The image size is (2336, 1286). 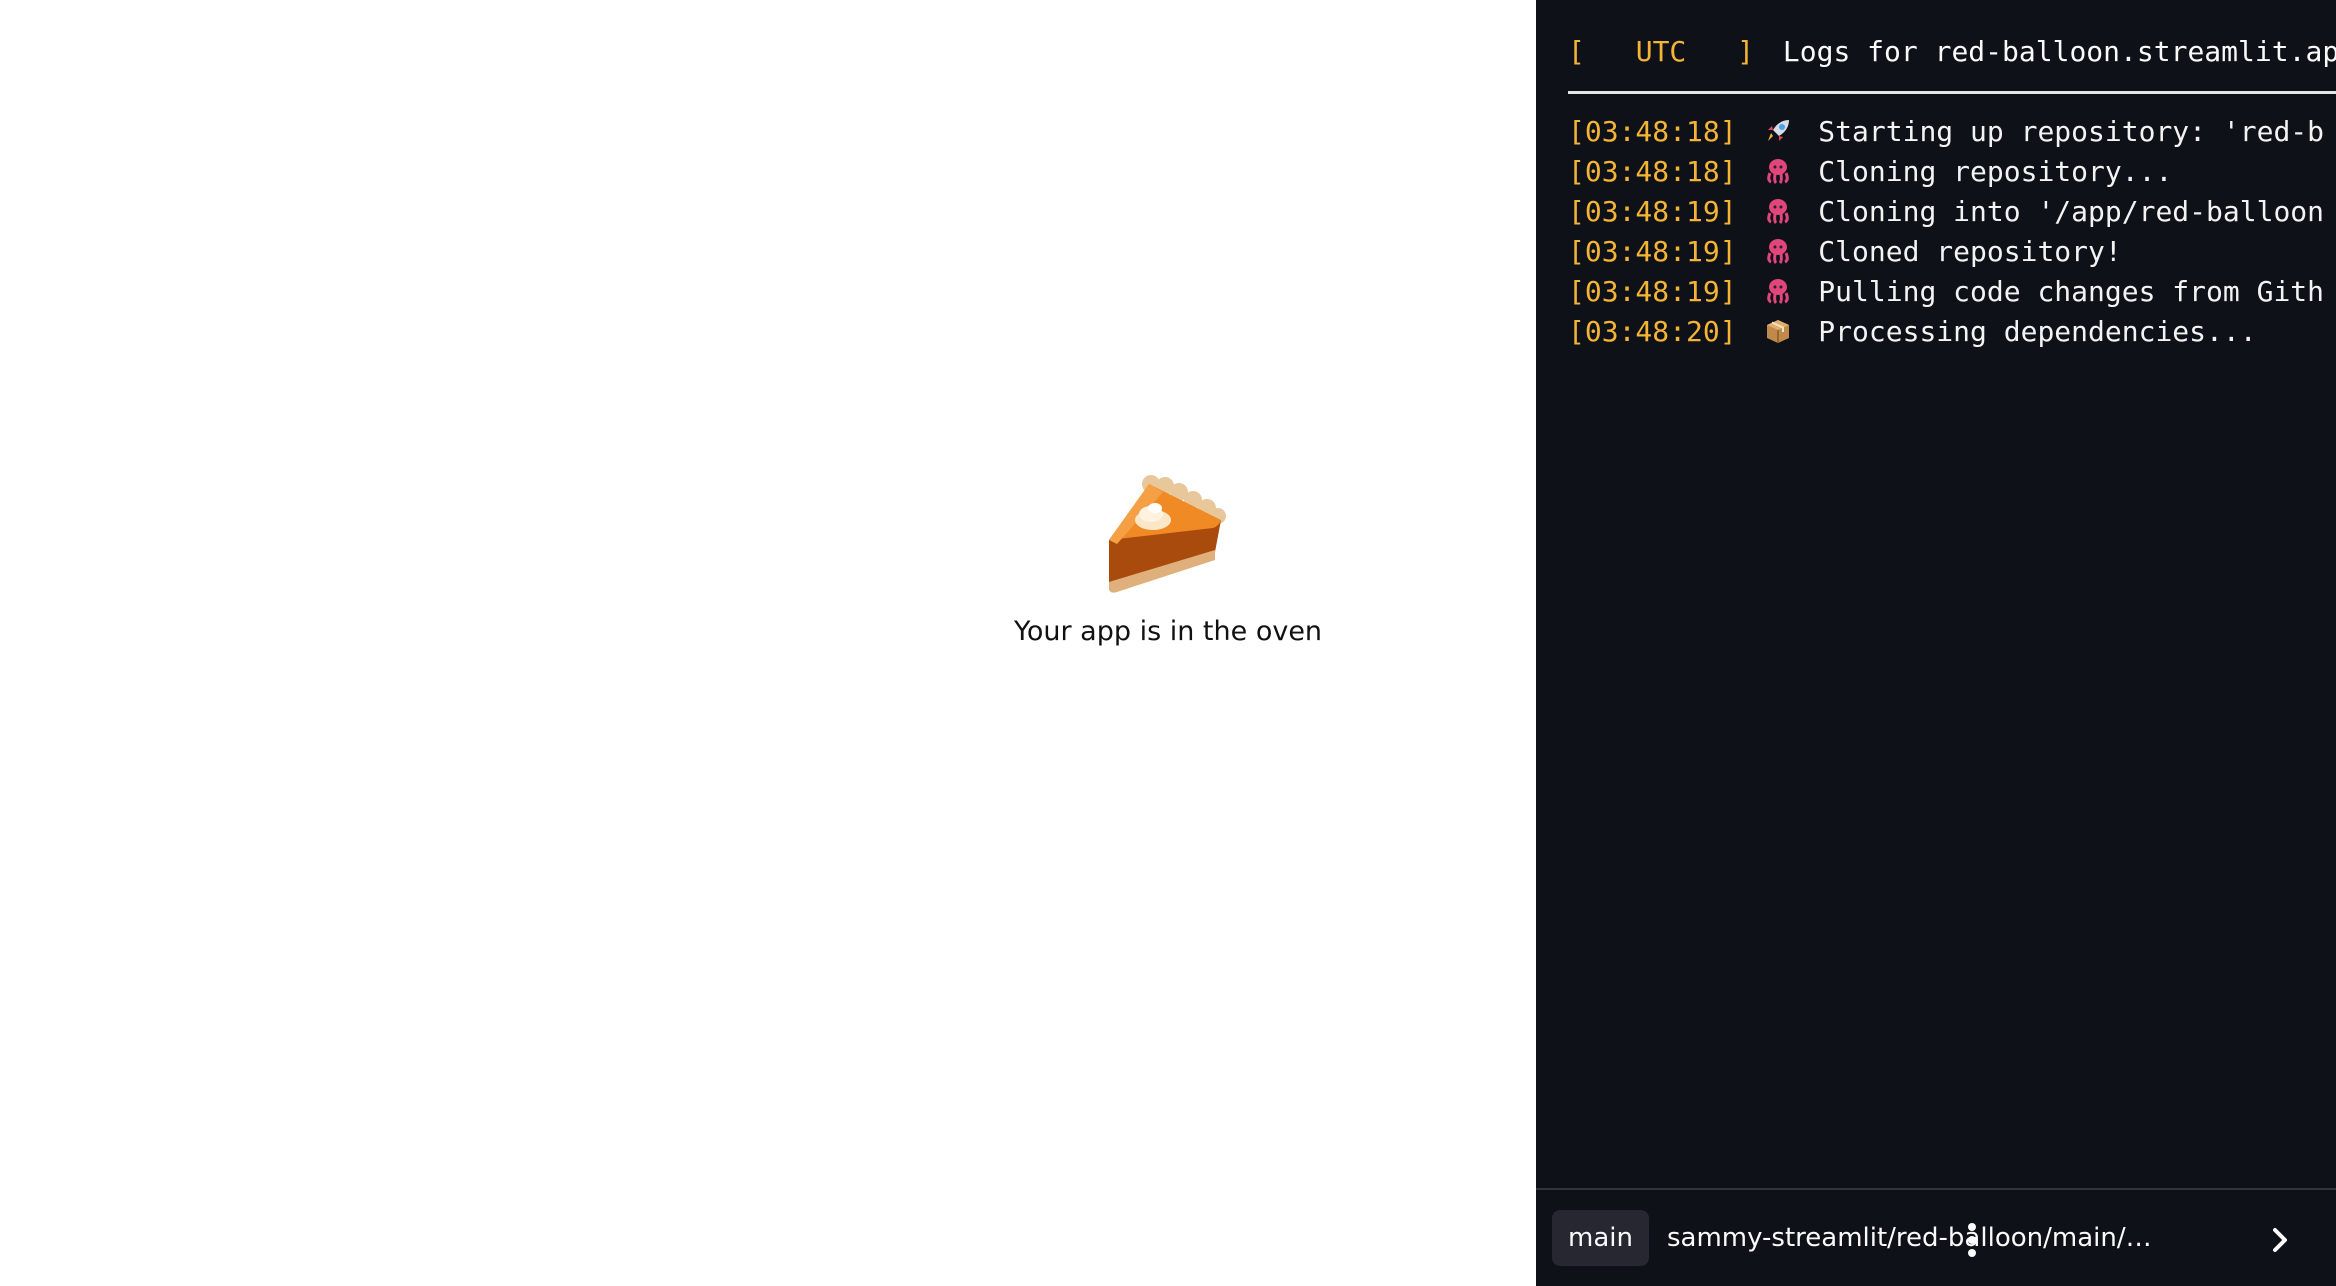 What do you see at coordinates (1912, 1238) in the screenshot?
I see `repo-path-link: sammy-streamlit/red-balloon/main/app.py` at bounding box center [1912, 1238].